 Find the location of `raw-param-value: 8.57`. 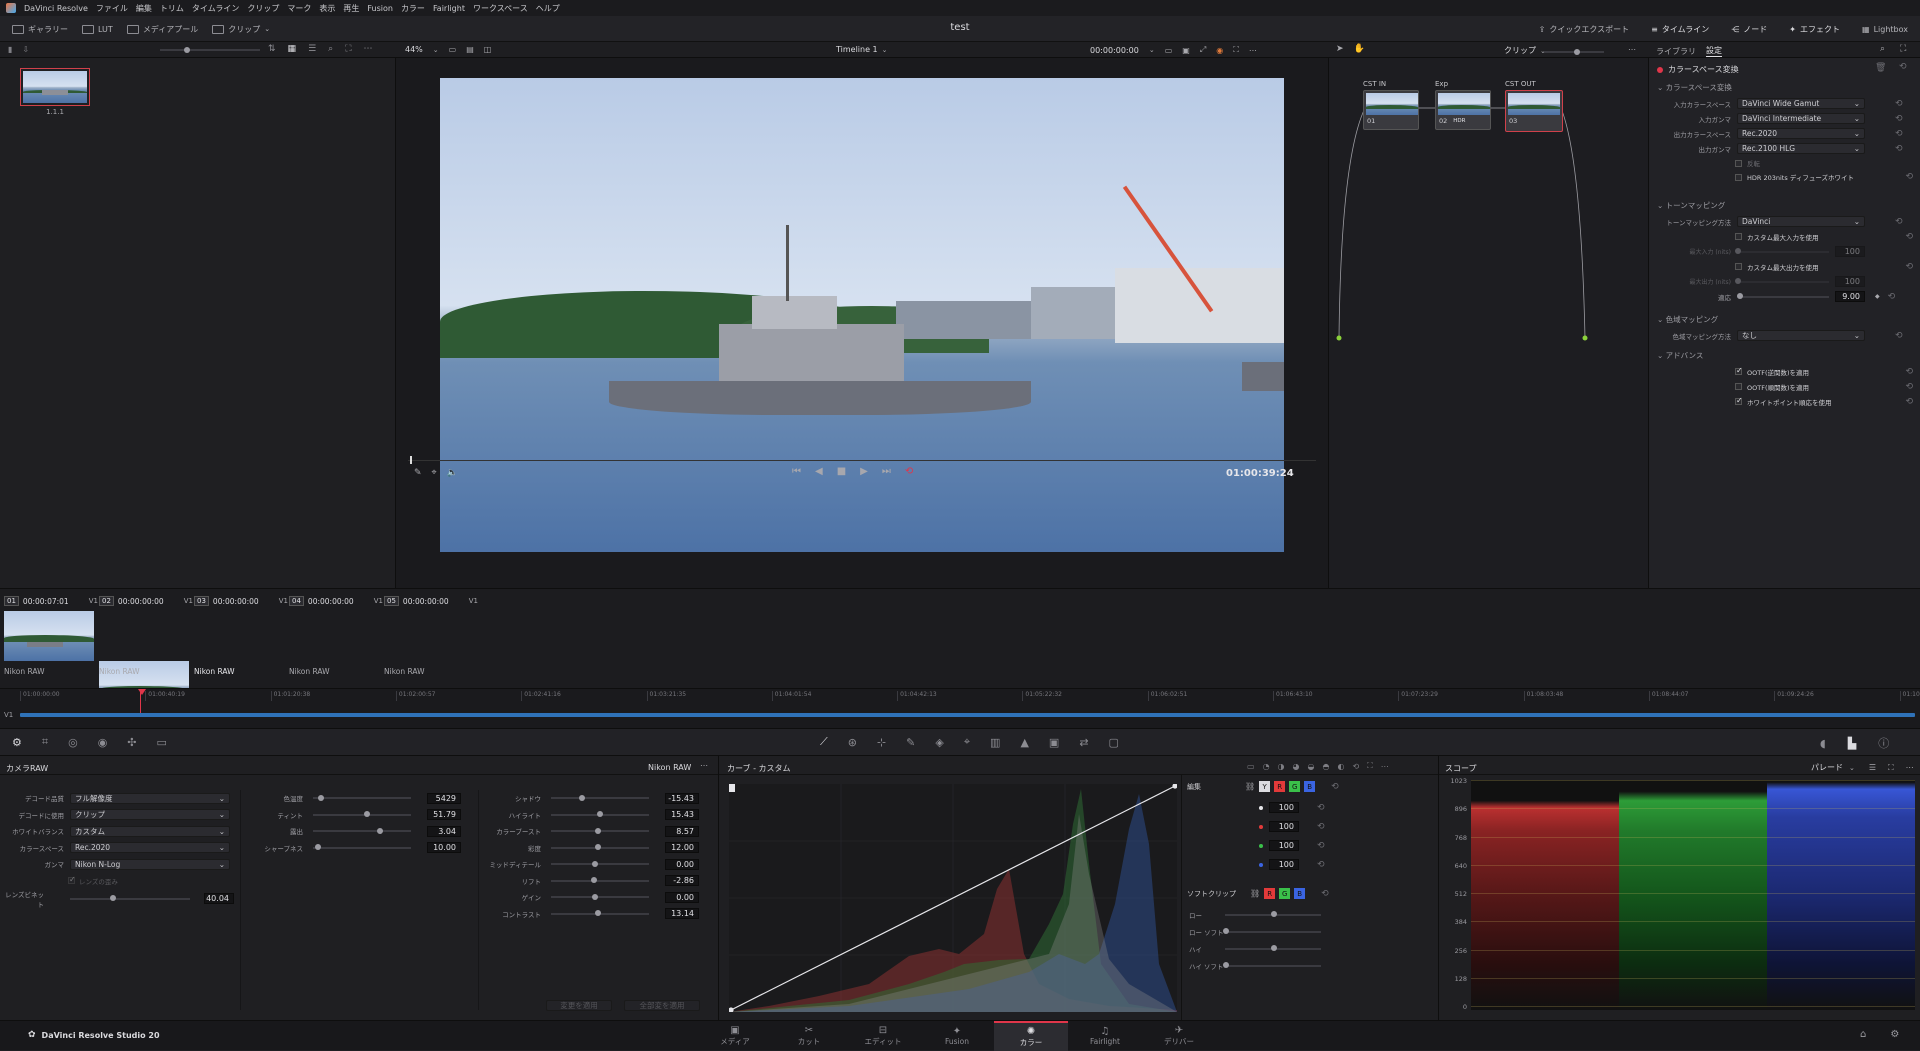

raw-param-value: 8.57 is located at coordinates (682, 831).